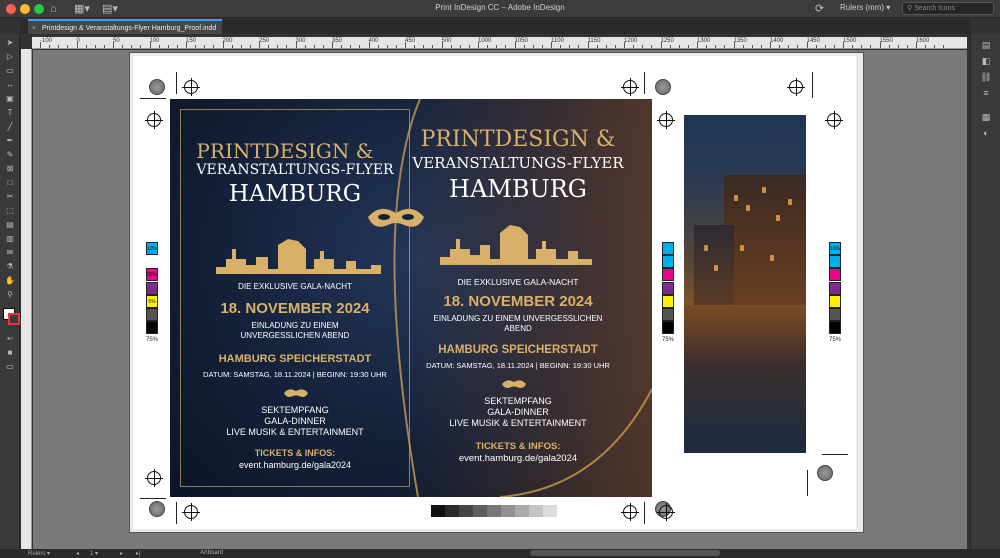 This screenshot has height=558, width=1000. What do you see at coordinates (10, 43) in the screenshot?
I see `selection-tool-icon: ➤` at bounding box center [10, 43].